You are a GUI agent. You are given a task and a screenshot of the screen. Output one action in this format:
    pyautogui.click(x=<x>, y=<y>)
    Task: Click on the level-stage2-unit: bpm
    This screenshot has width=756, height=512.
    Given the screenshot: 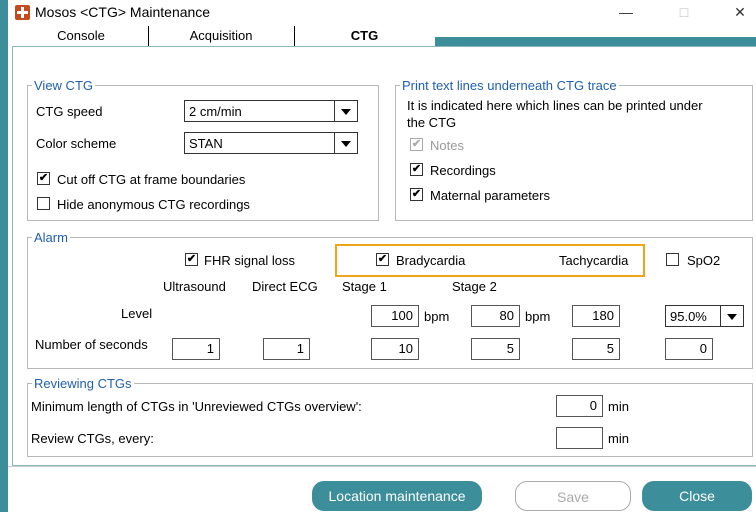 What is the action you would take?
    pyautogui.click(x=538, y=316)
    